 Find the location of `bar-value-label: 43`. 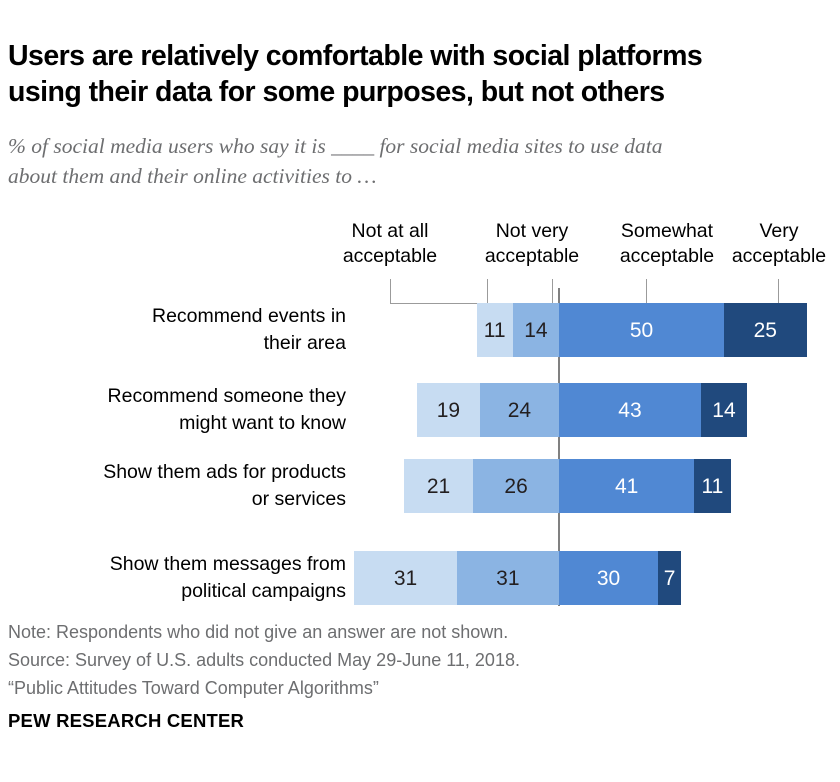

bar-value-label: 43 is located at coordinates (630, 410).